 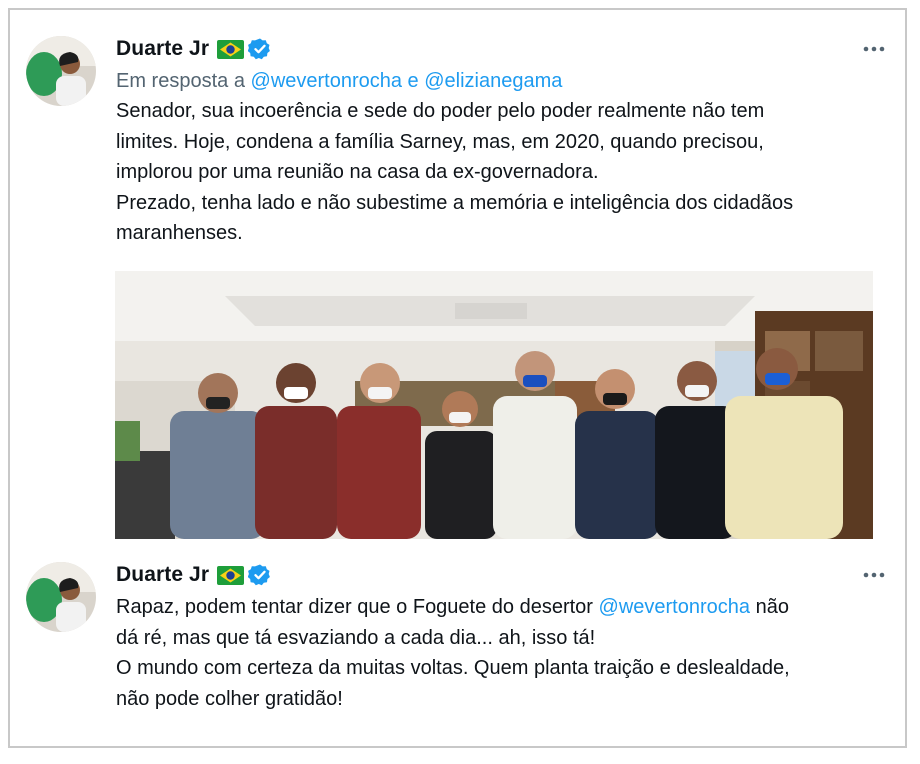 What do you see at coordinates (407, 81) in the screenshot?
I see `reply-mentions-link: @wevertonrocha e @elizianegama` at bounding box center [407, 81].